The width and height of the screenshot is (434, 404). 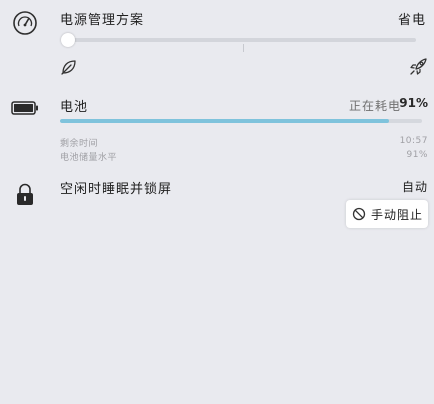 I want to click on remaining-time-label: 剩余时间, so click(x=79, y=144).